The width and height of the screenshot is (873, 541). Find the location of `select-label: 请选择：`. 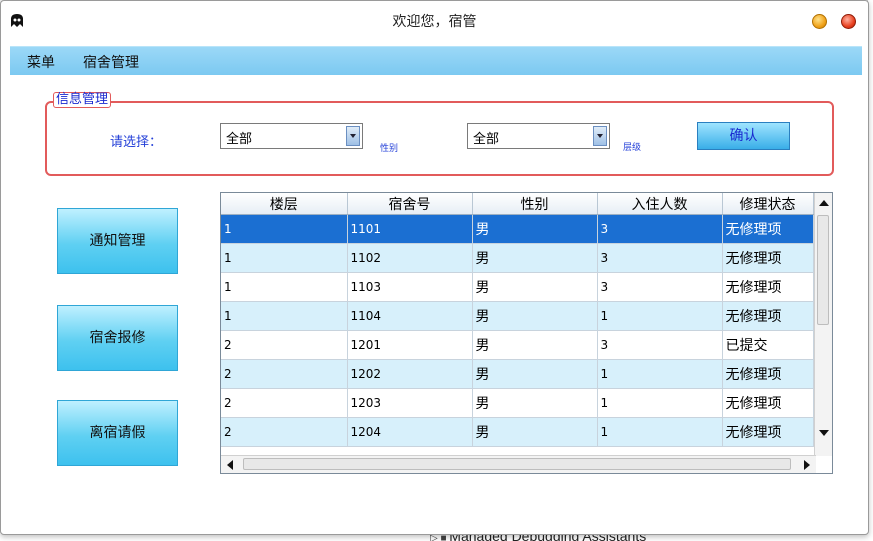

select-label: 请选择： is located at coordinates (136, 142).